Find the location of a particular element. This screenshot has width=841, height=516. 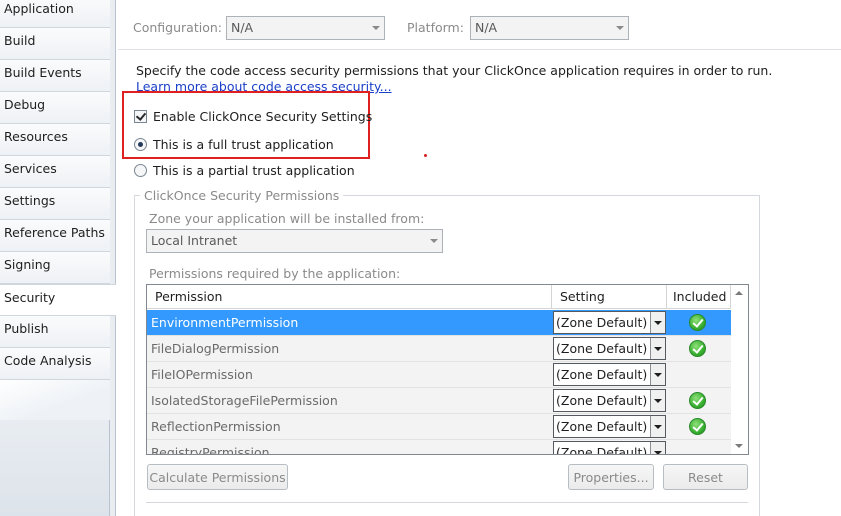

column-header-setting: Setting is located at coordinates (609, 297).